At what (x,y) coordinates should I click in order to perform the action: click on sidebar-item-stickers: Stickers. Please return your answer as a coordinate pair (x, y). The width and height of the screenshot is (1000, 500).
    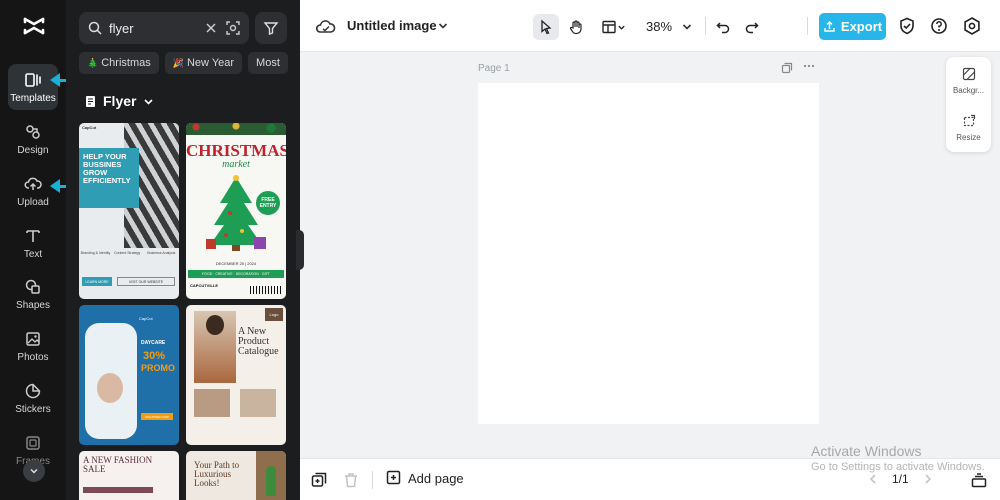
    Looking at the image, I should click on (33, 398).